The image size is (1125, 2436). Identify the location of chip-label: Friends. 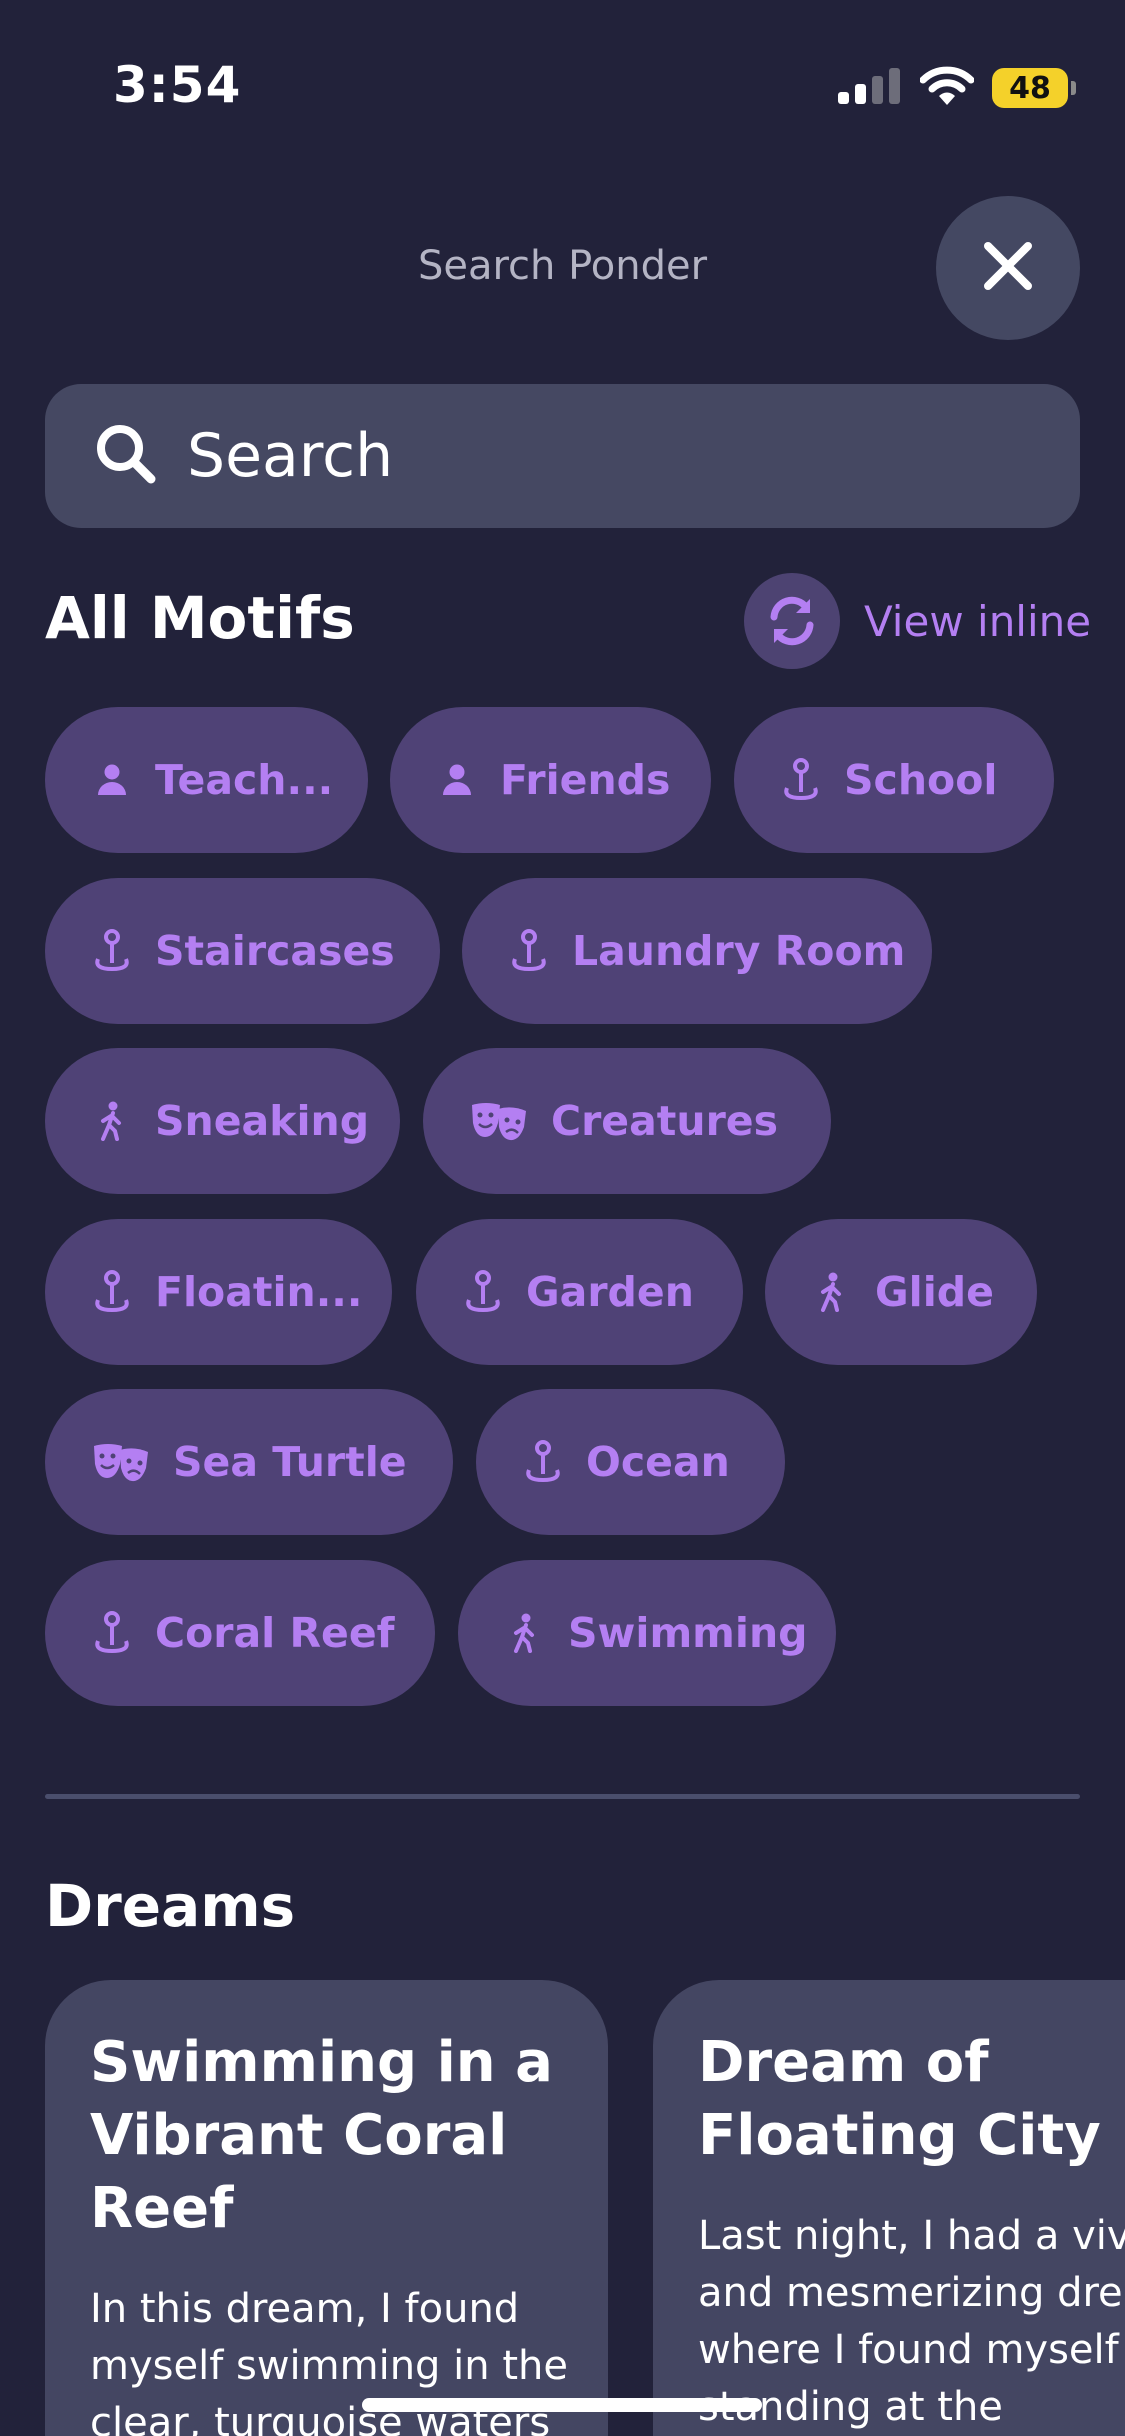
(585, 780).